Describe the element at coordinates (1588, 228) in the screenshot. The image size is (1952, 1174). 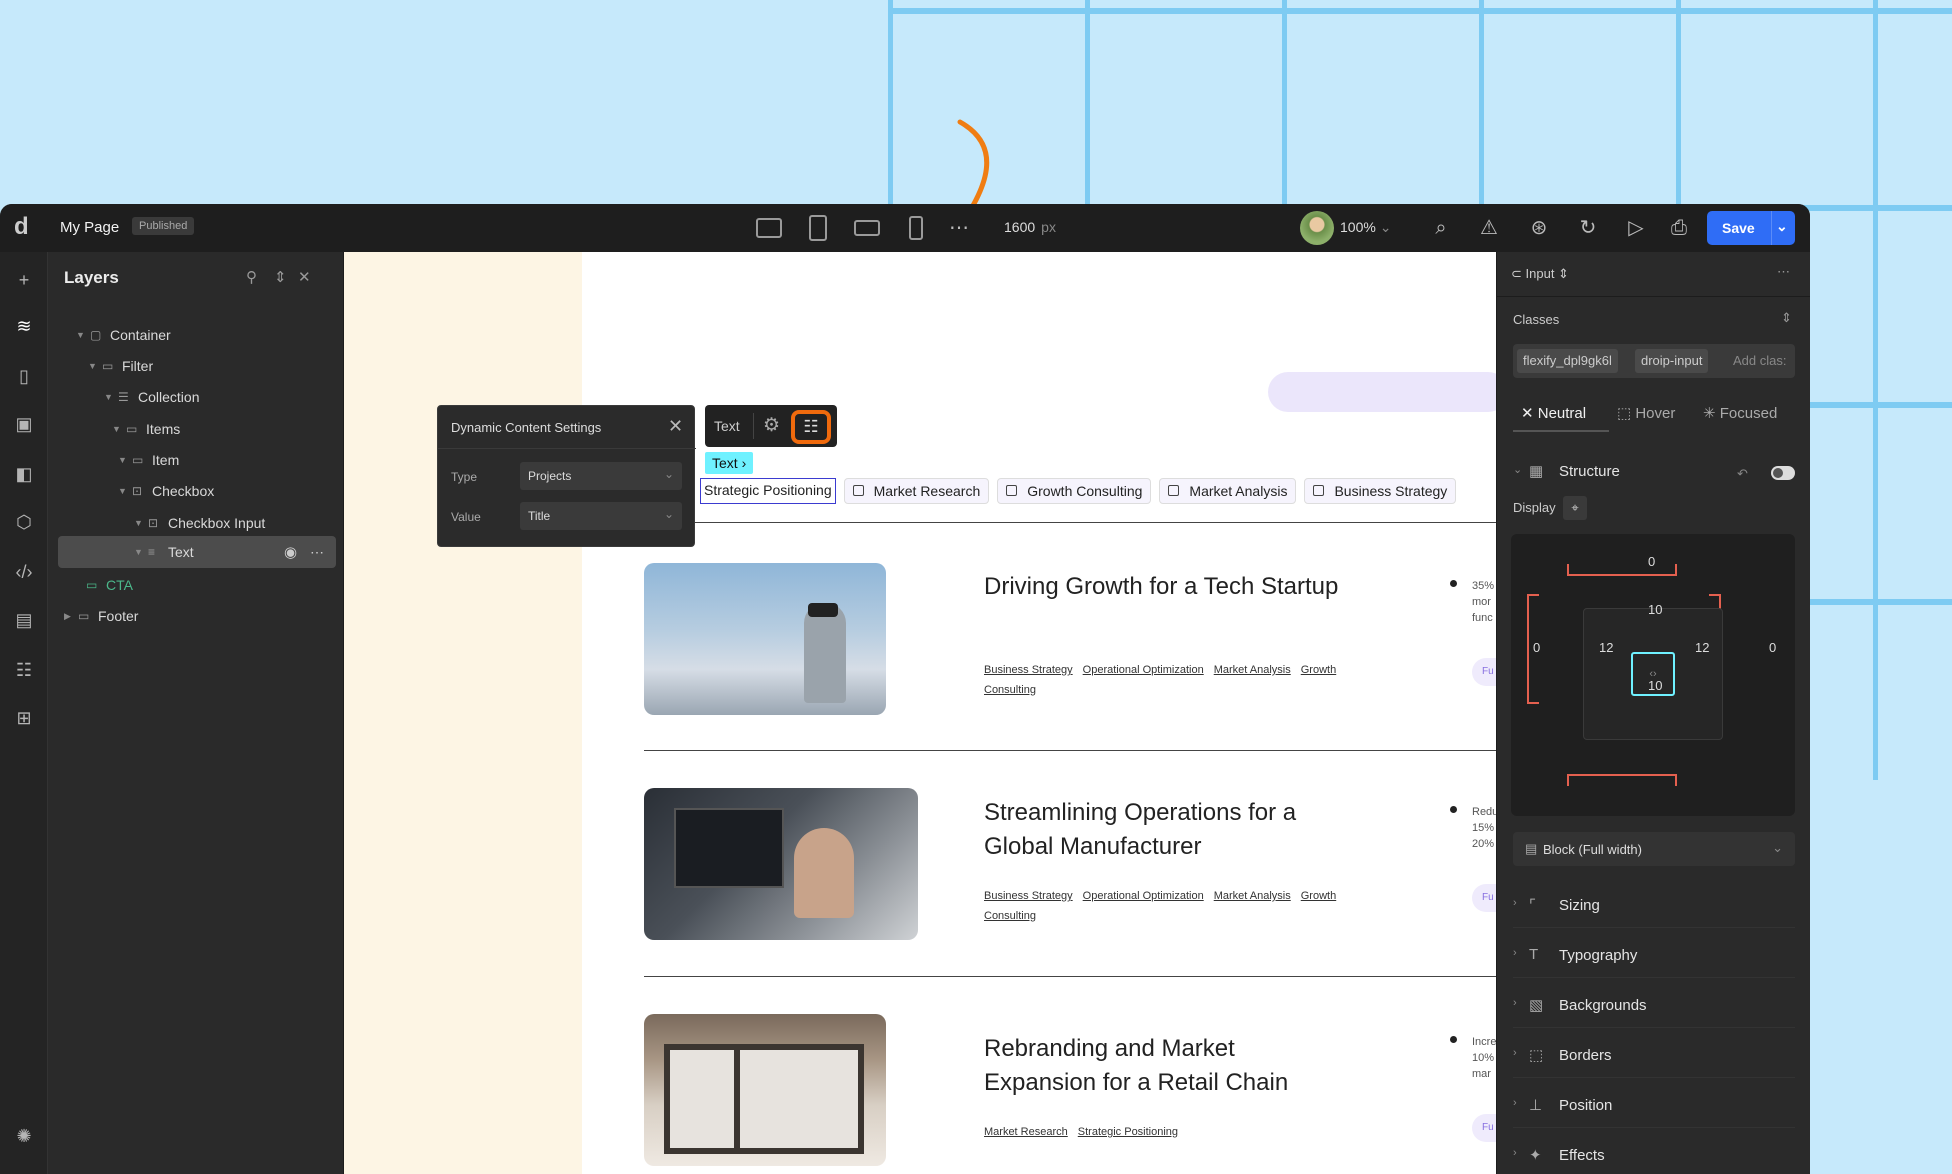
I see `sync-icon: ↻` at that location.